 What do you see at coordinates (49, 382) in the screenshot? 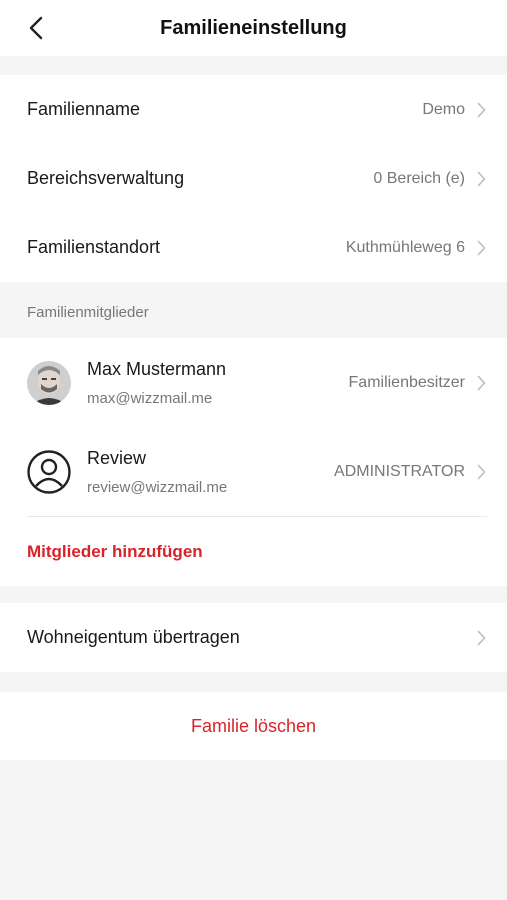
I see `avatar` at bounding box center [49, 382].